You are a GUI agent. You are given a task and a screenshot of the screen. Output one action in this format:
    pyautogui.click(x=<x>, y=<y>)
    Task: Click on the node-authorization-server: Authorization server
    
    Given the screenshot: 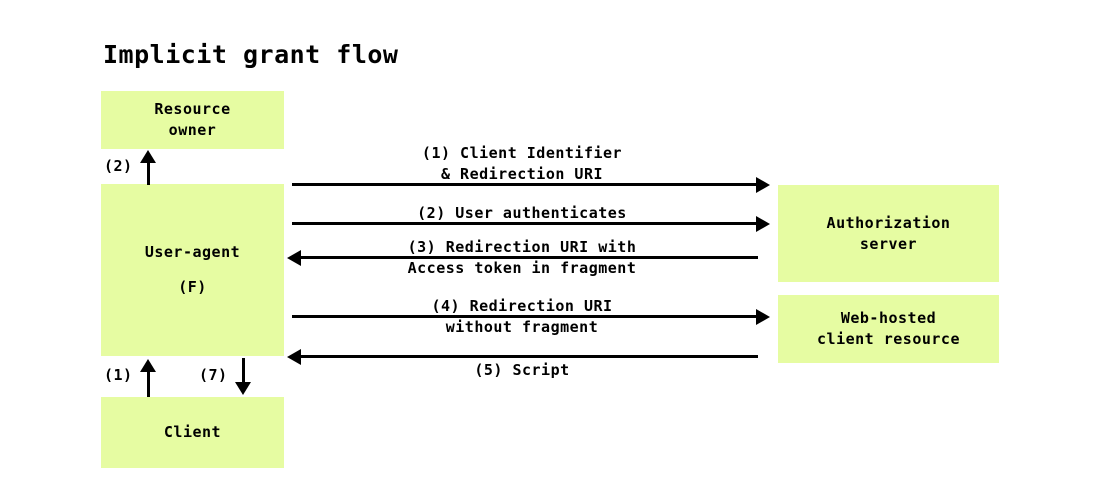 What is the action you would take?
    pyautogui.click(x=888, y=233)
    